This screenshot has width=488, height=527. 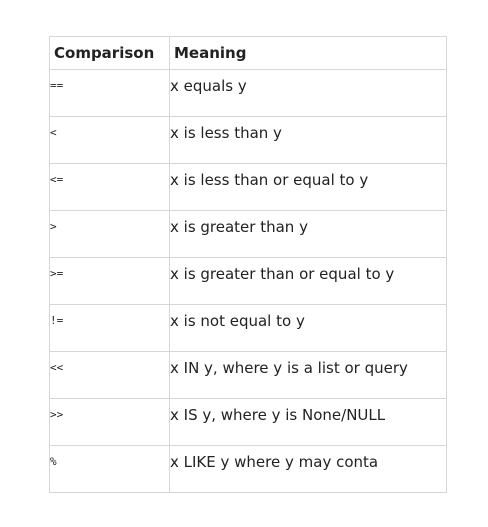 I want to click on table-header-row: Comparison Meaning, so click(x=248, y=53).